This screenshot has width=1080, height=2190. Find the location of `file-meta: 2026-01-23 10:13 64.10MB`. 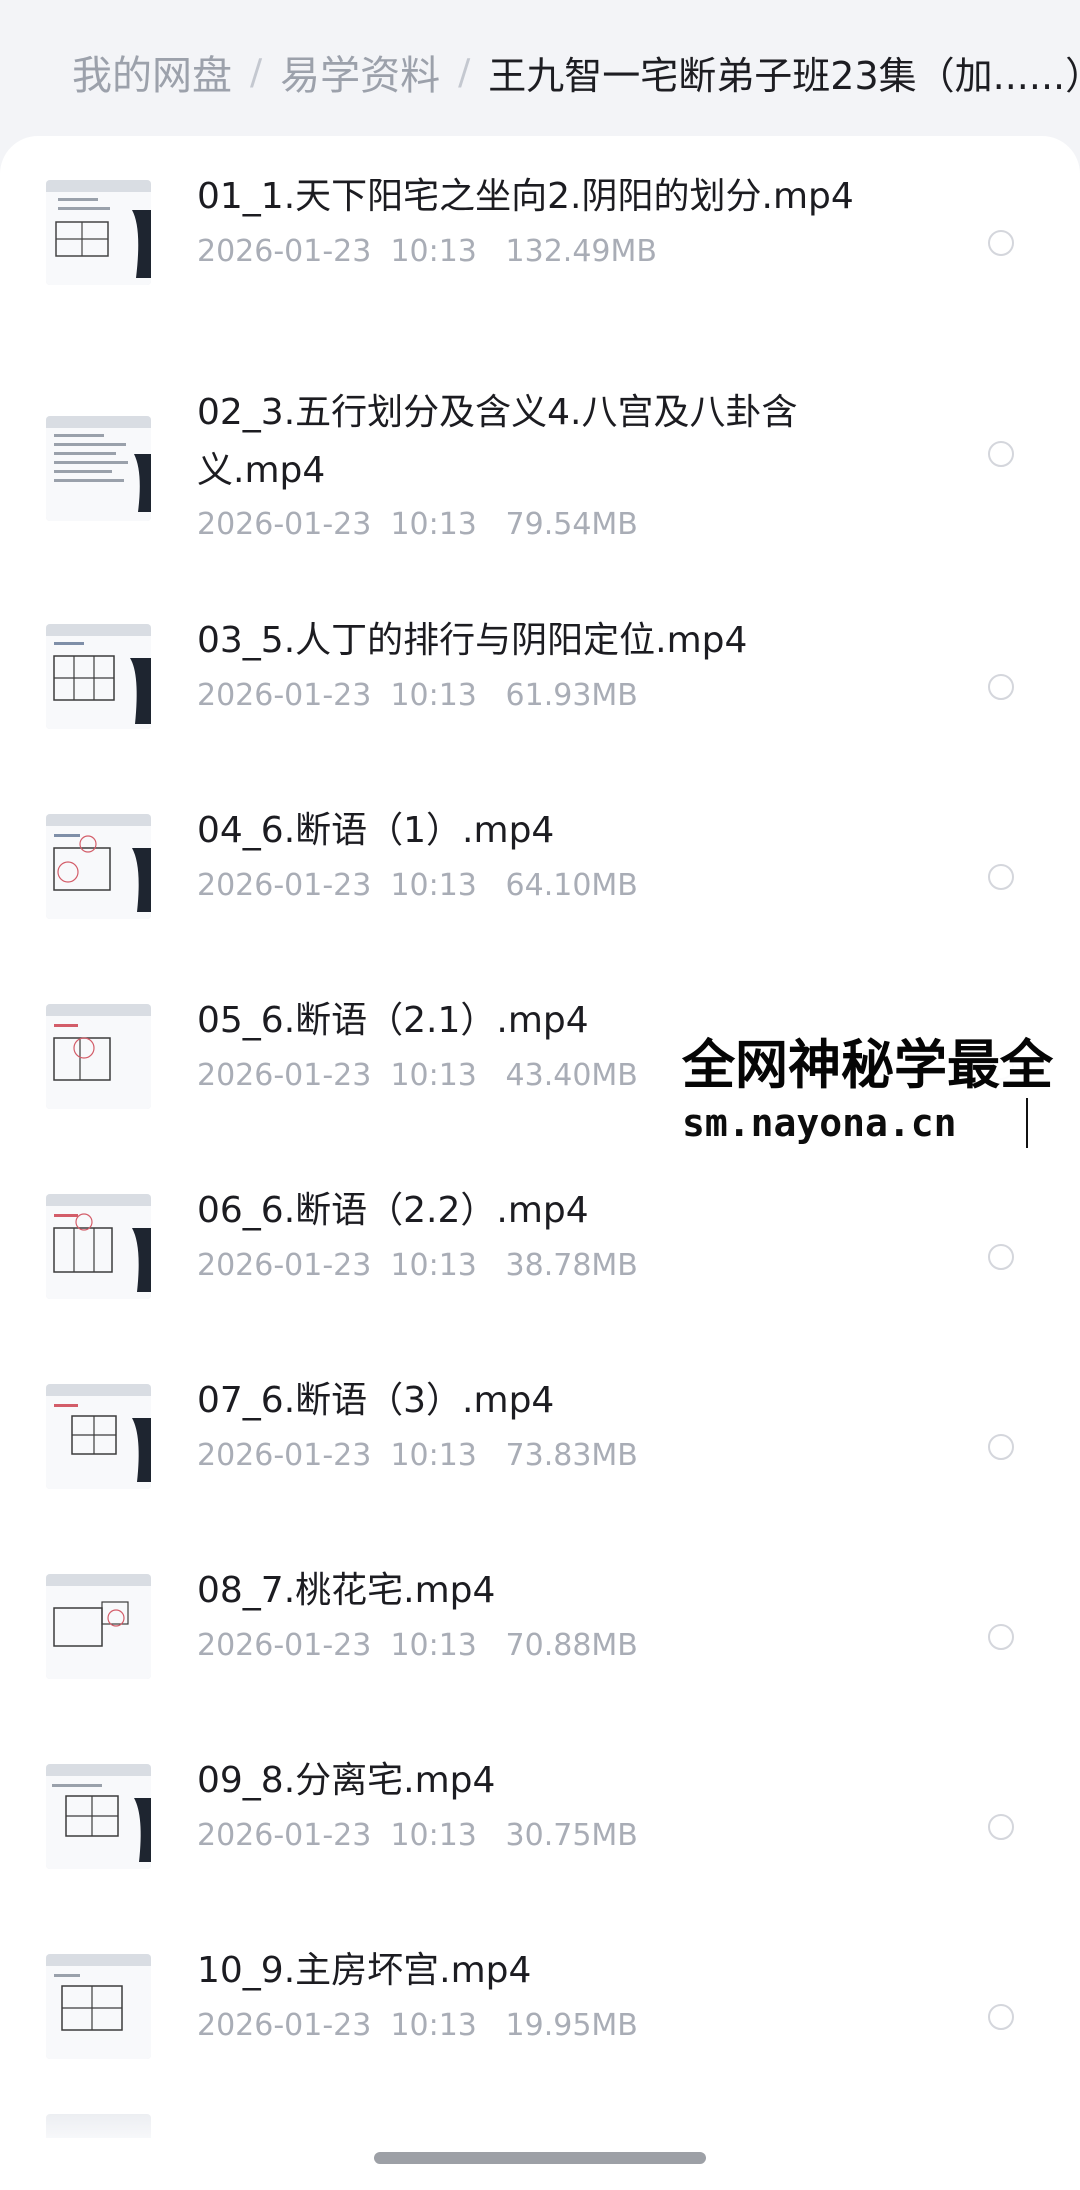

file-meta: 2026-01-23 10:13 64.10MB is located at coordinates (542, 886).